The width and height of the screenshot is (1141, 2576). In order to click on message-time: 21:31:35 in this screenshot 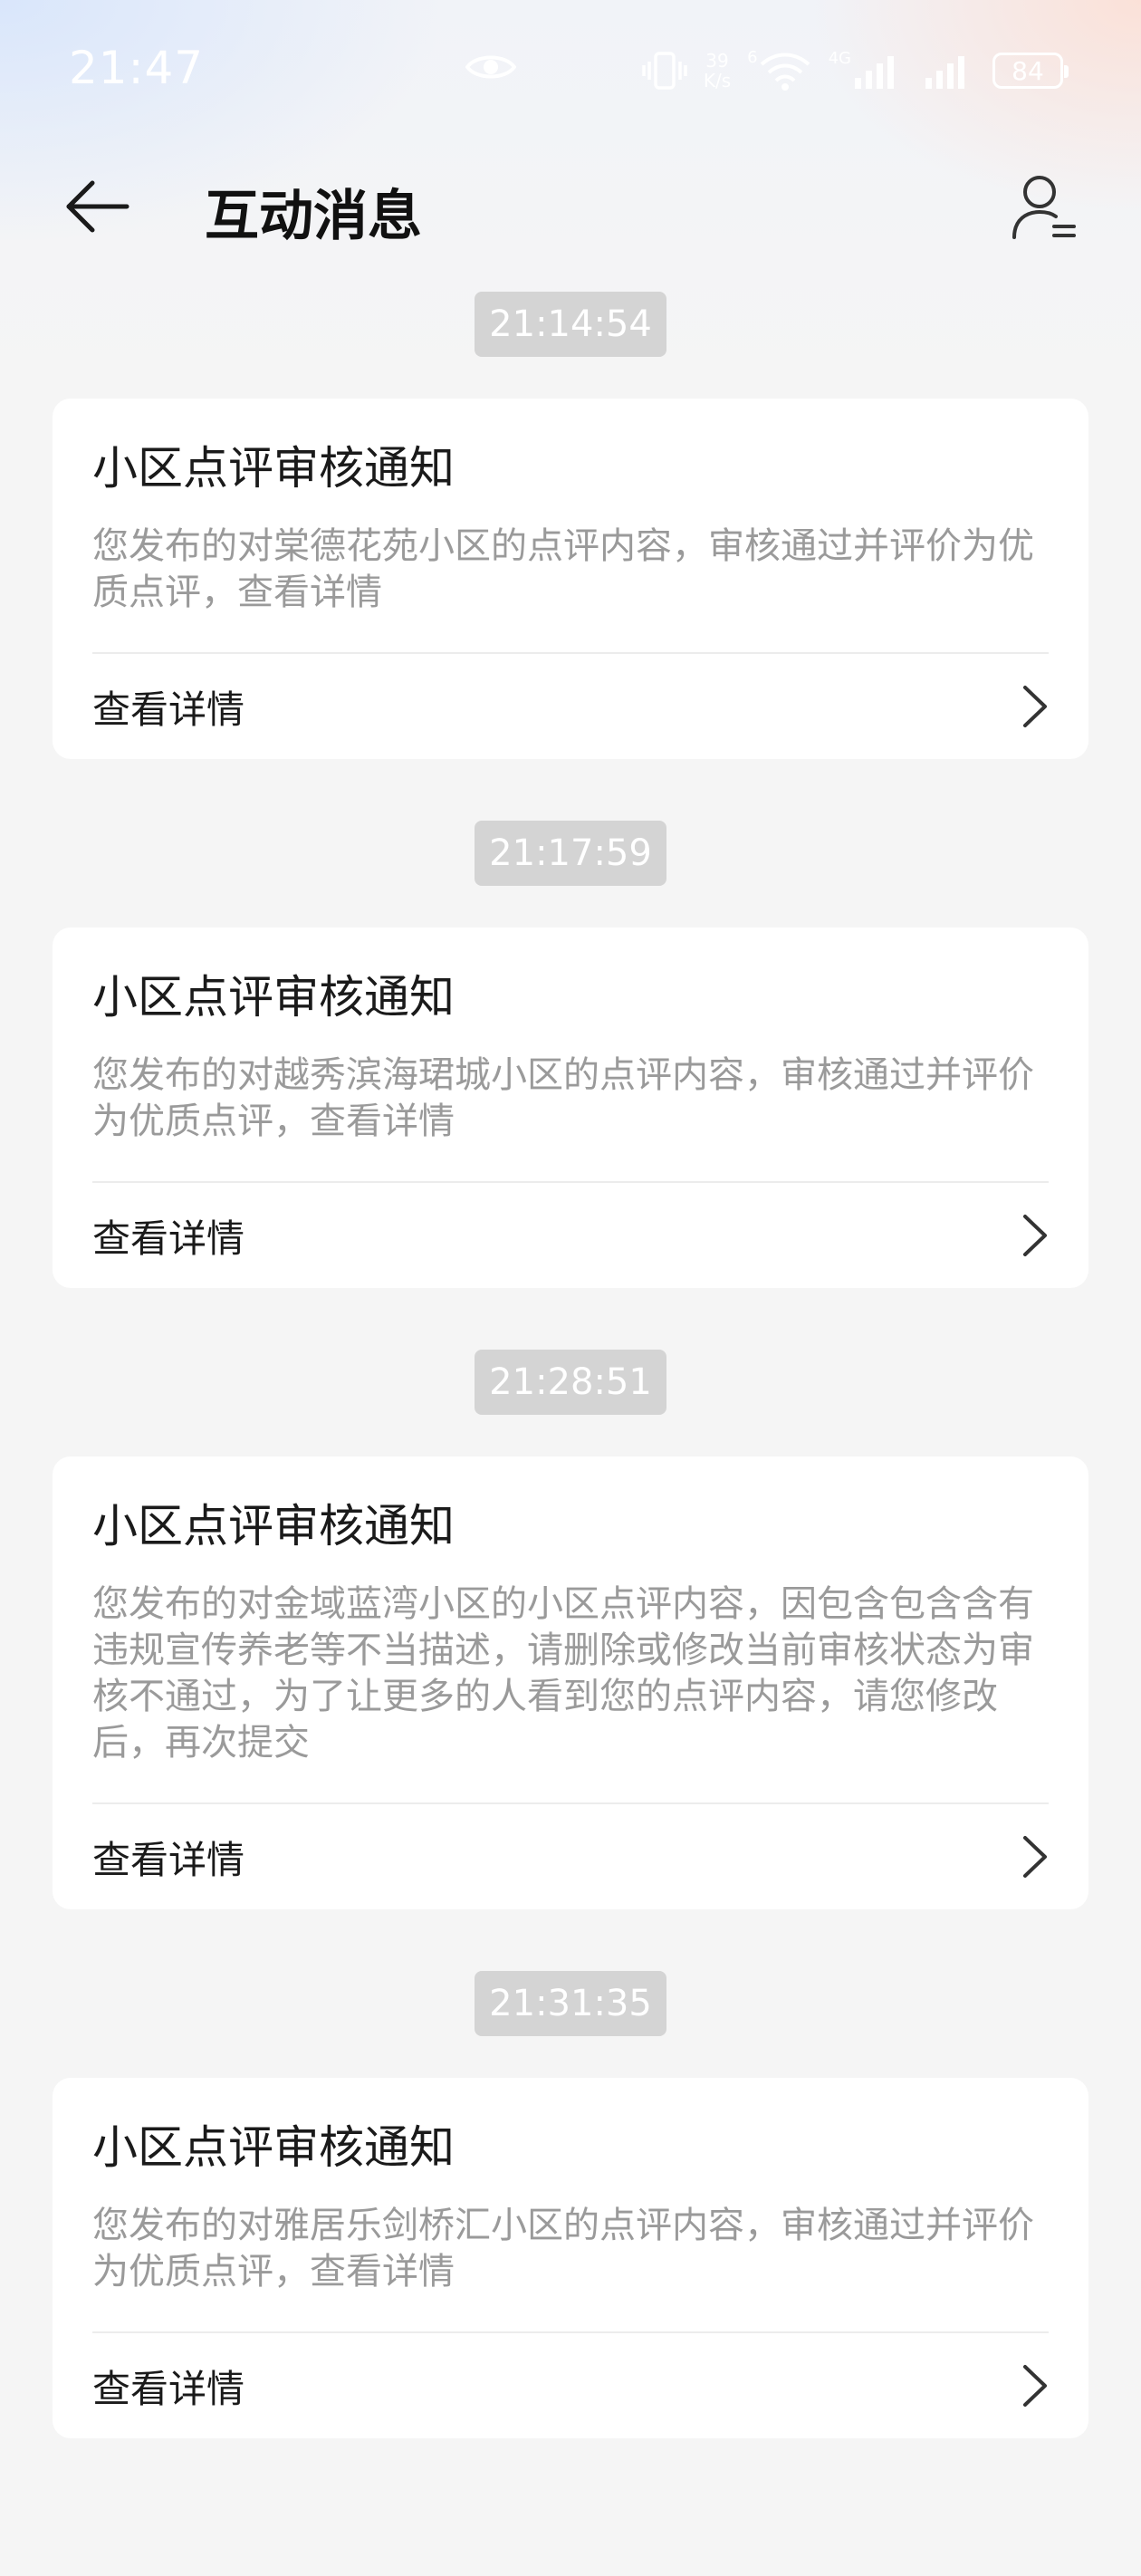, I will do `click(570, 2003)`.